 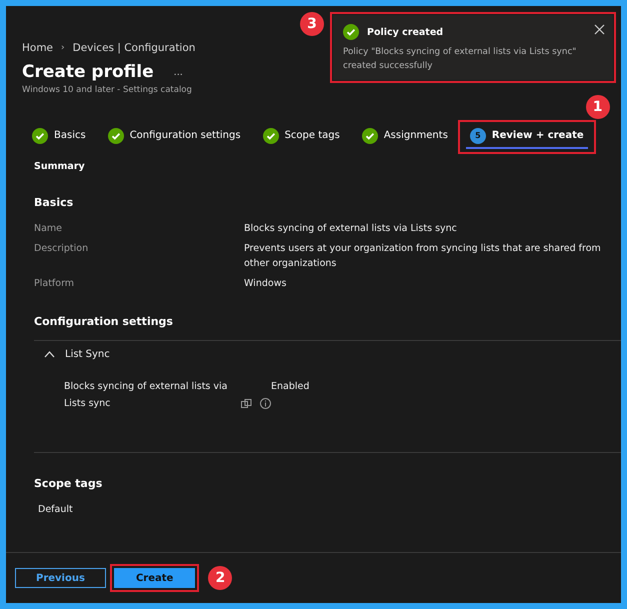 What do you see at coordinates (59, 137) in the screenshot?
I see `wizard-step: Basics` at bounding box center [59, 137].